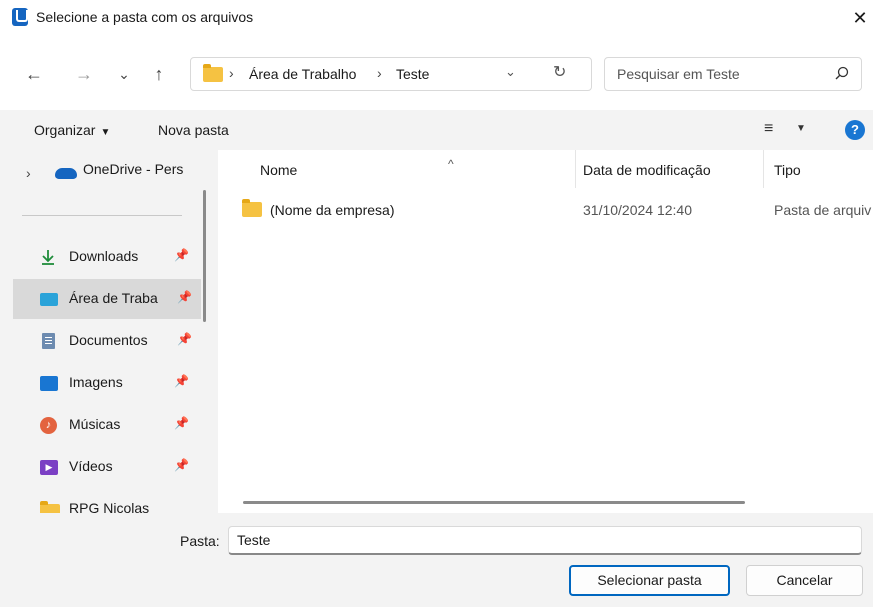 The height and width of the screenshot is (607, 873). What do you see at coordinates (48, 425) in the screenshot?
I see `music-icon: ♪` at bounding box center [48, 425].